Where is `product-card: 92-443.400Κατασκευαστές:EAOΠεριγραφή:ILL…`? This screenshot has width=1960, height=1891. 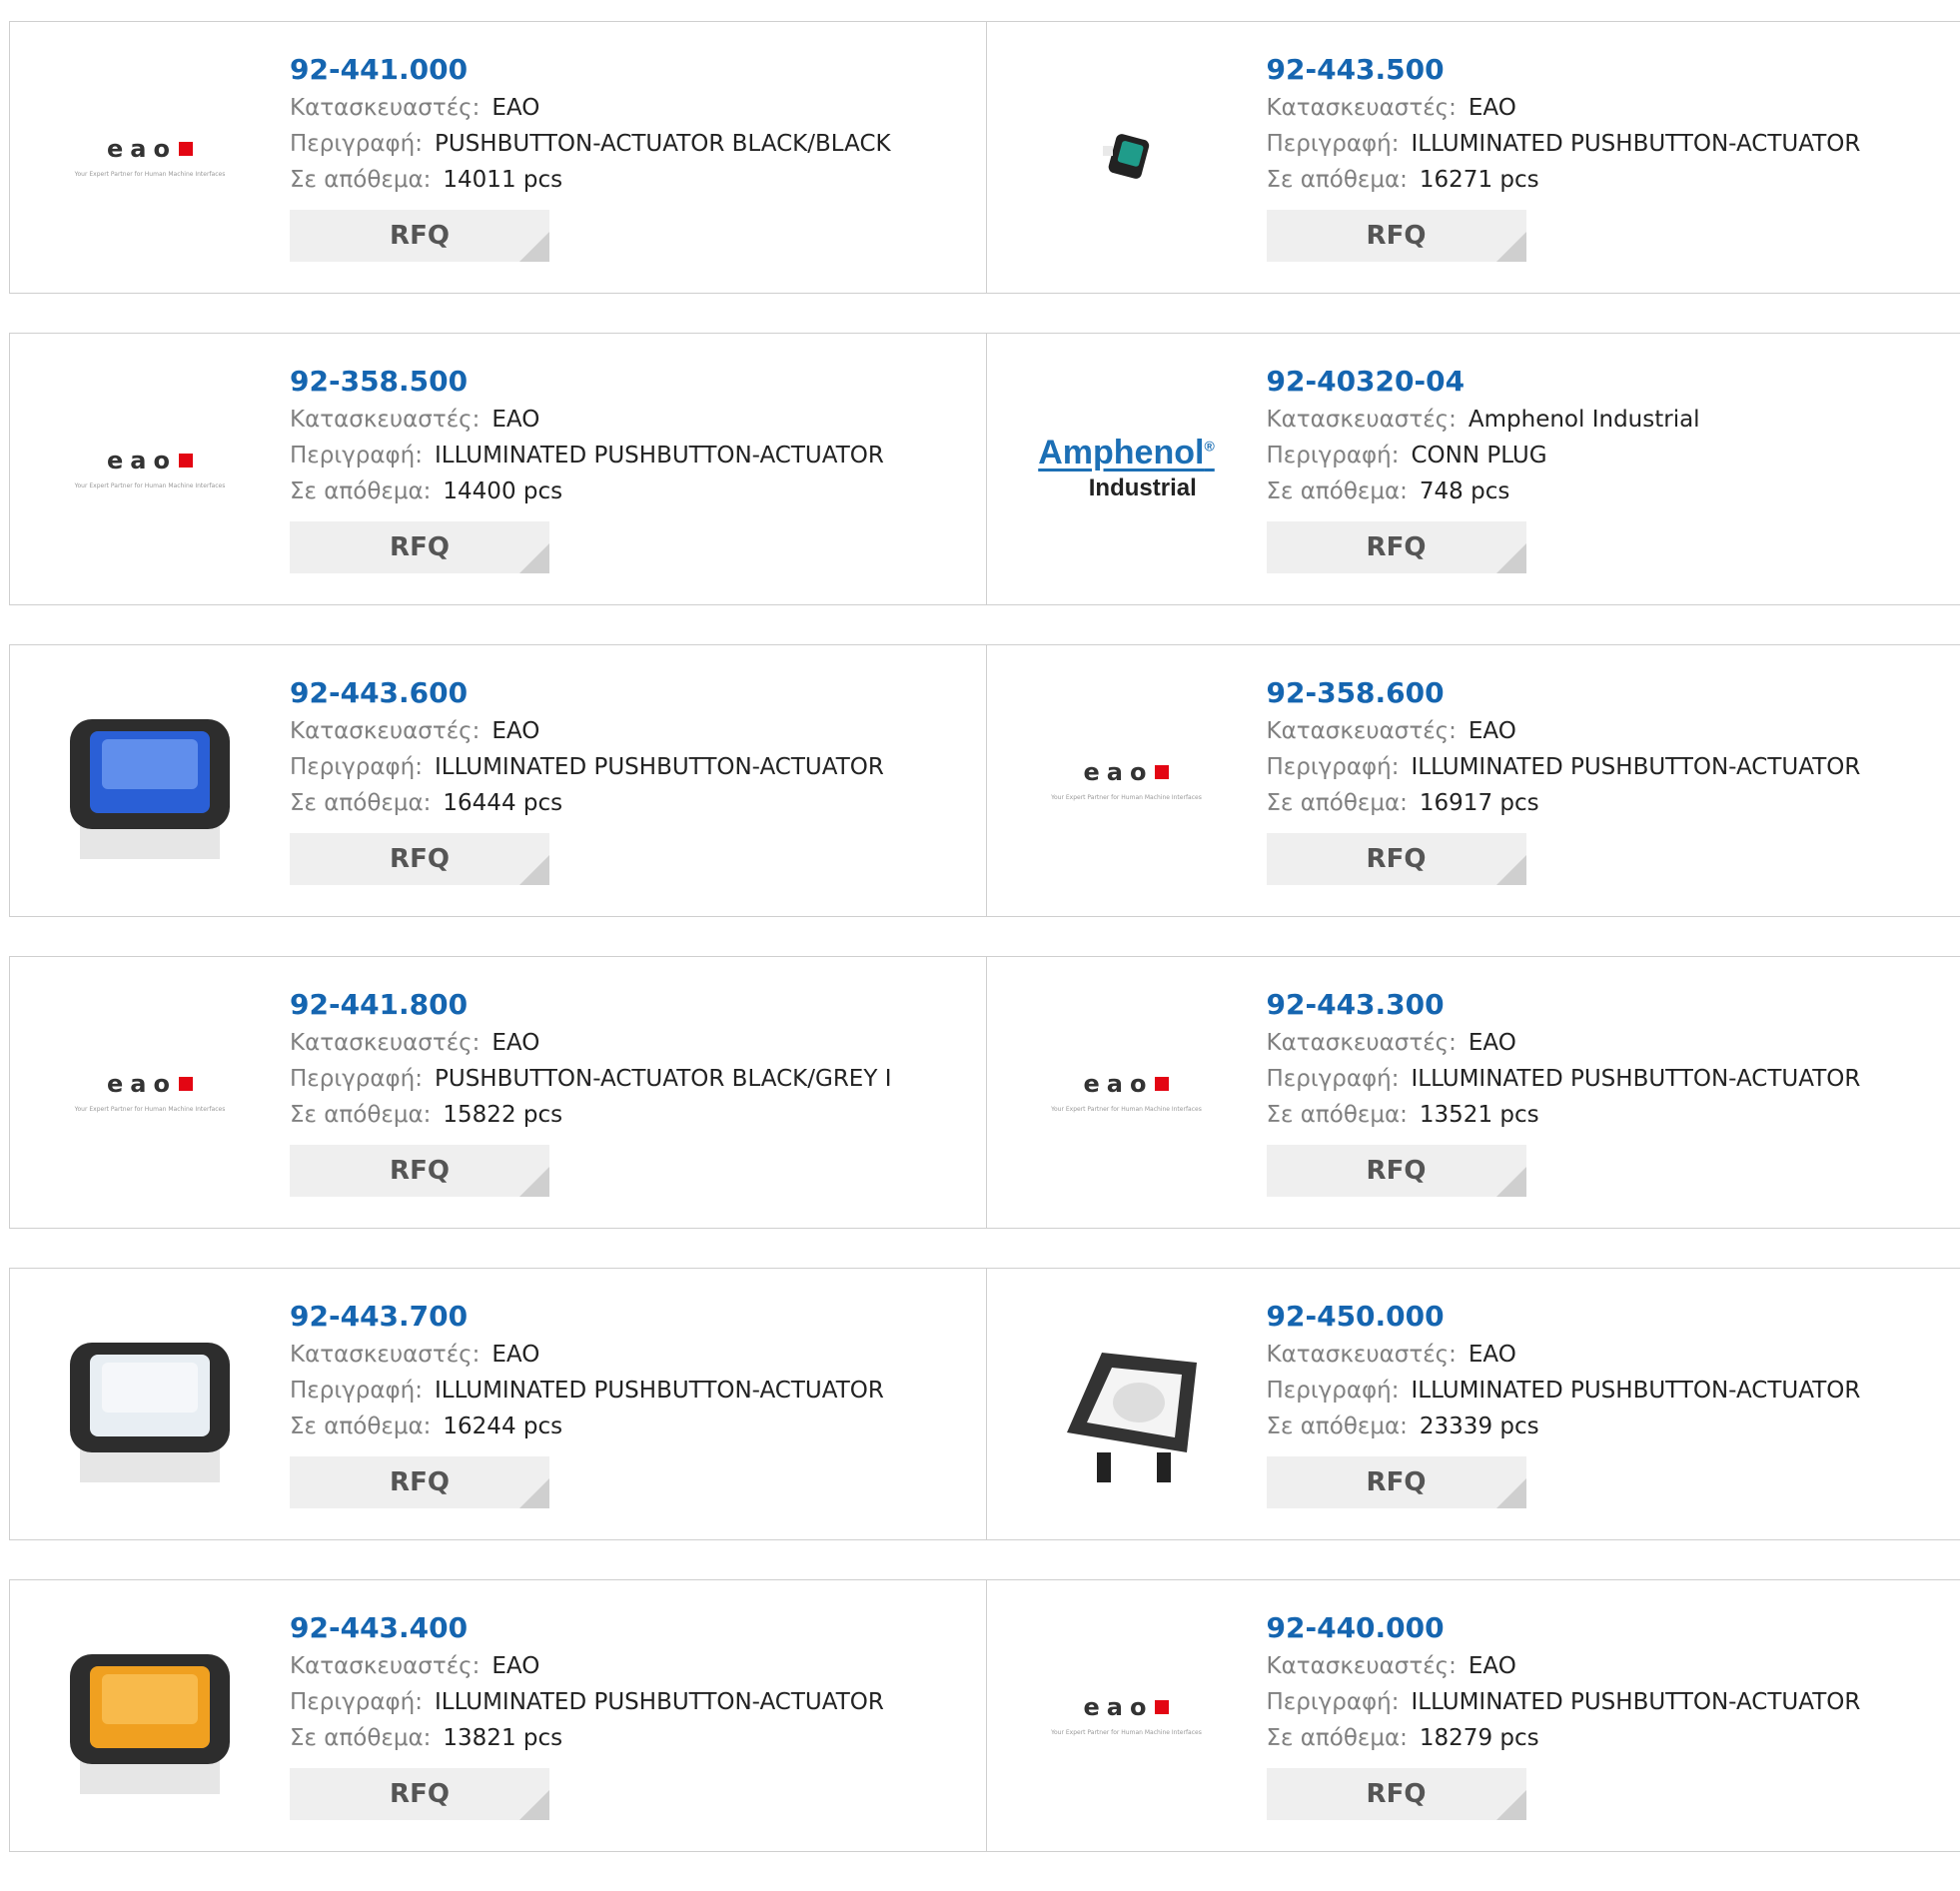
product-card: 92-443.400Κατασκευαστές:EAOΠεριγραφή:ILL… is located at coordinates (498, 1715).